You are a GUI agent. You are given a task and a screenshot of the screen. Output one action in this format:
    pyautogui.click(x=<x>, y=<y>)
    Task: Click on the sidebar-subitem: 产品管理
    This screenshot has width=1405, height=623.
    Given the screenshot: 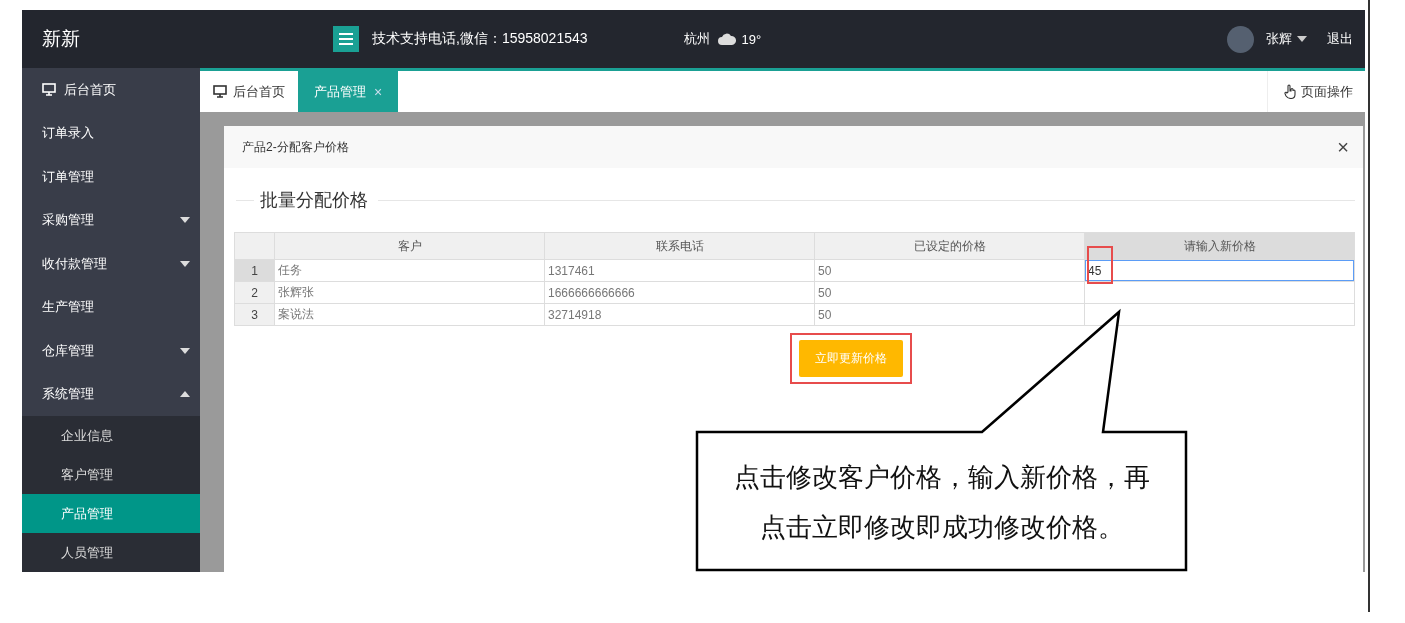 What is the action you would take?
    pyautogui.click(x=111, y=513)
    